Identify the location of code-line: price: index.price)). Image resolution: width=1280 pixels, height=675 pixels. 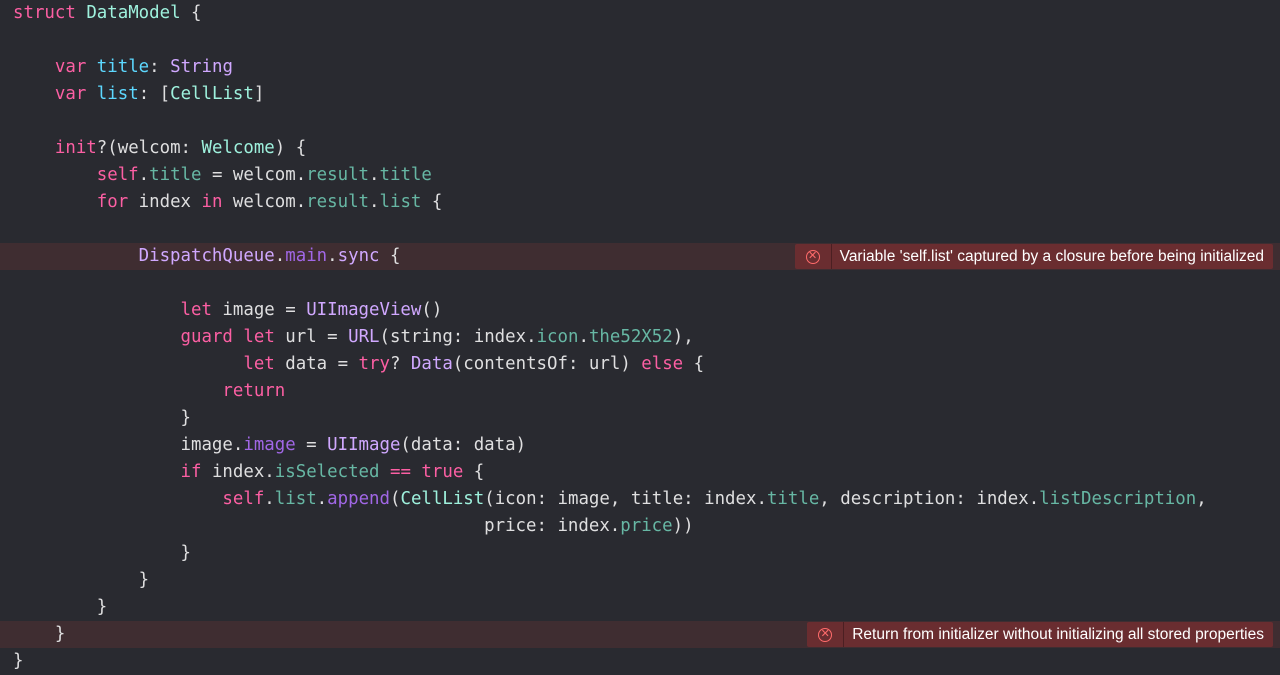
(640, 526).